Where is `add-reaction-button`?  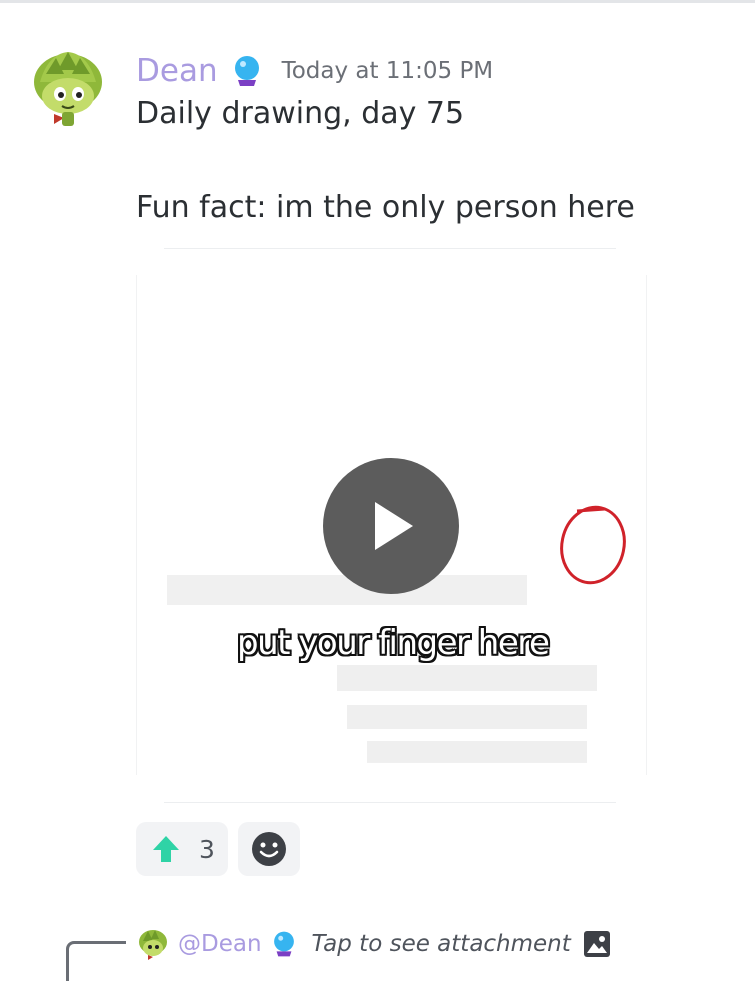
add-reaction-button is located at coordinates (269, 849).